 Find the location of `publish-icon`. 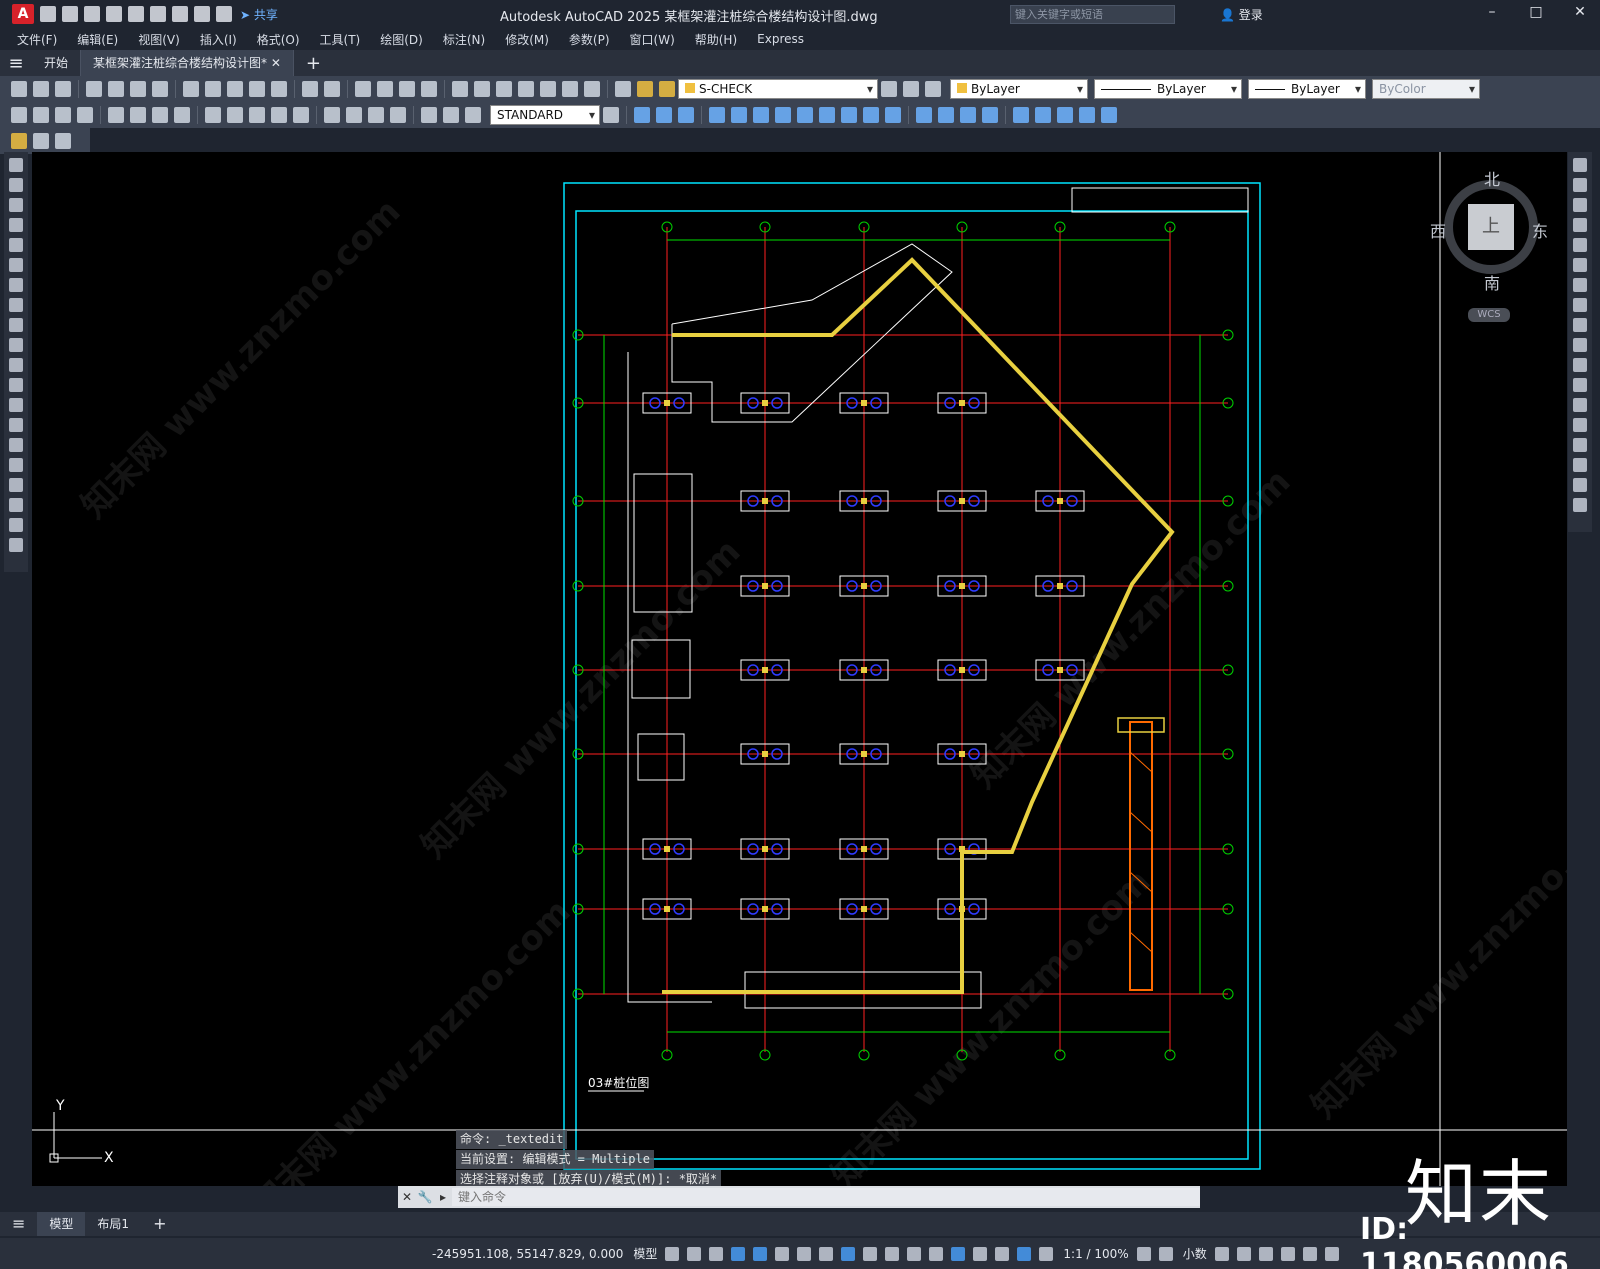

publish-icon is located at coordinates (138, 89).